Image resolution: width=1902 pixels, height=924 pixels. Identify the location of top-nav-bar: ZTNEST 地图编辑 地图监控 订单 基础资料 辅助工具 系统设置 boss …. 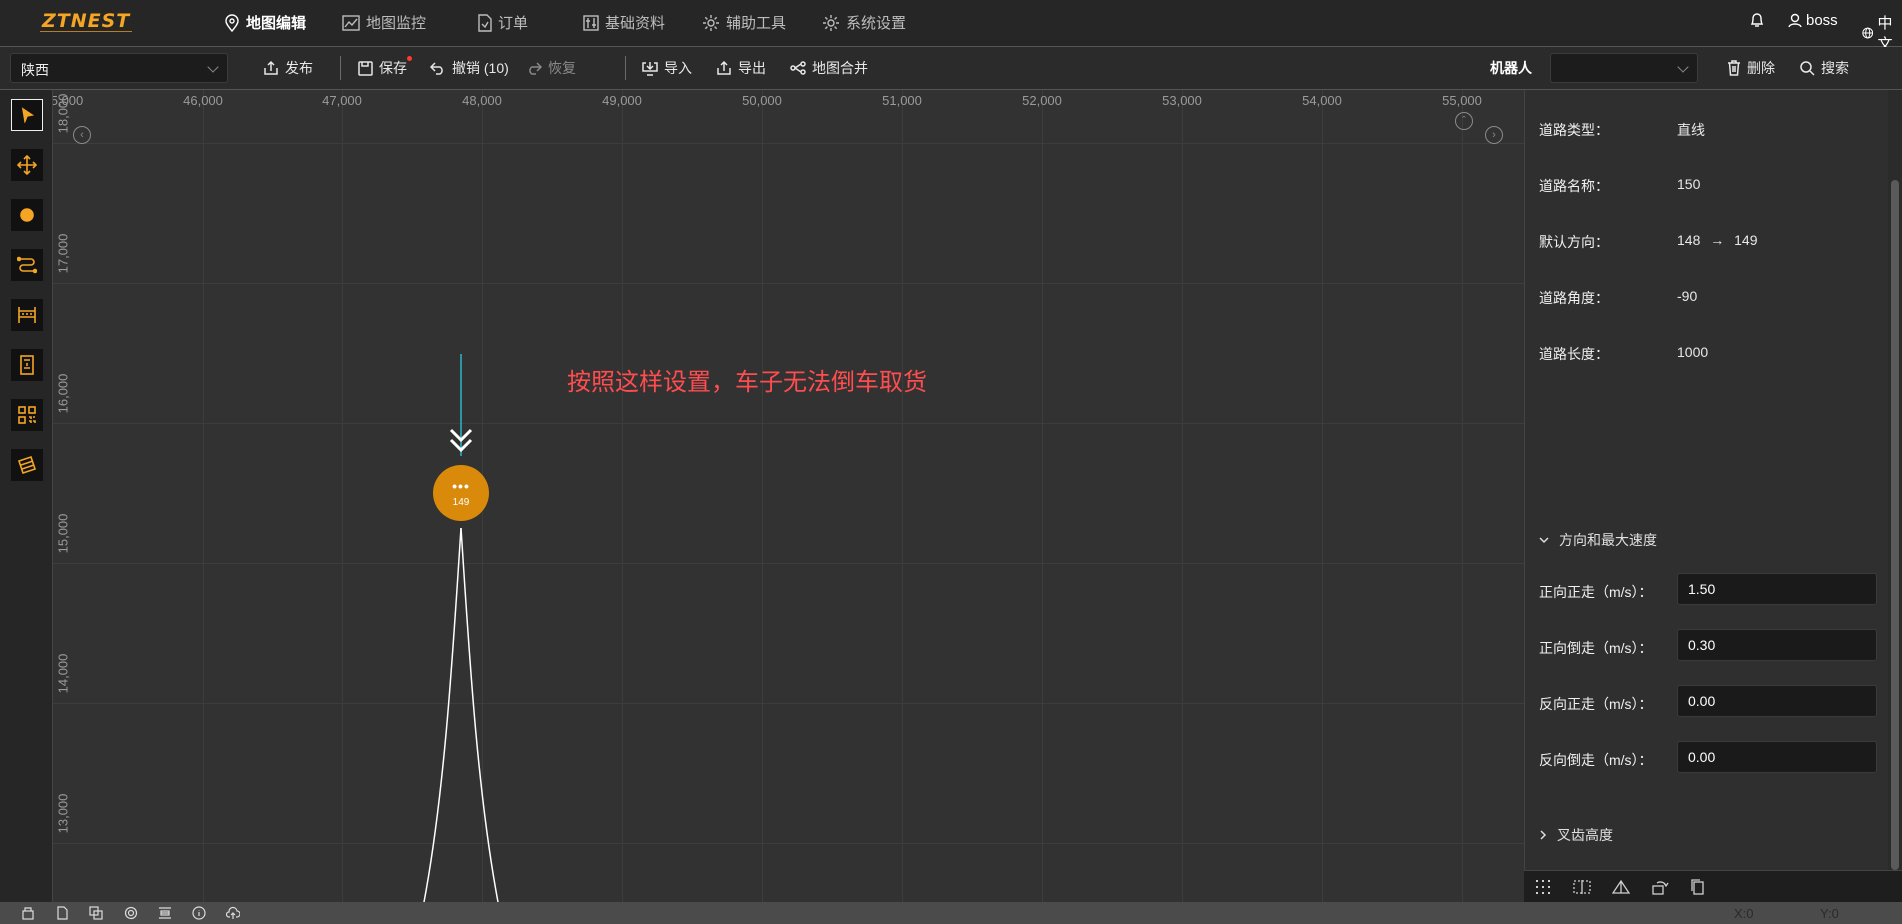
(951, 26).